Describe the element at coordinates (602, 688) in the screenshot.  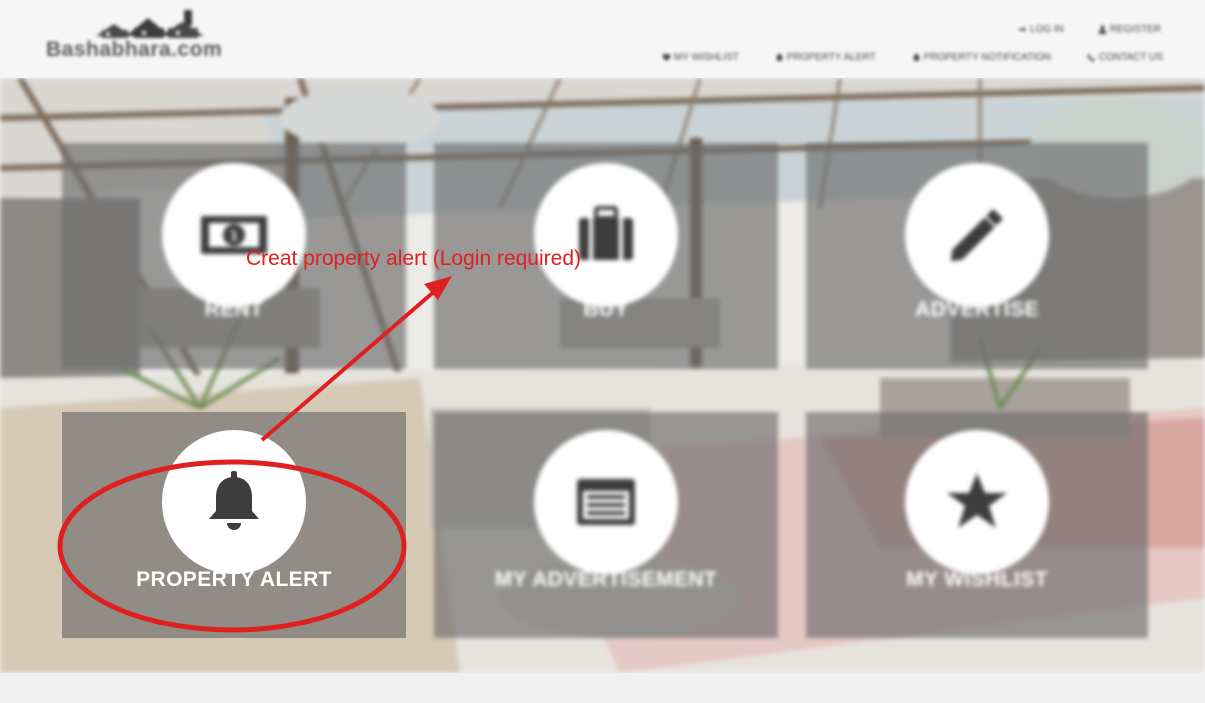
I see `footer-strip` at that location.